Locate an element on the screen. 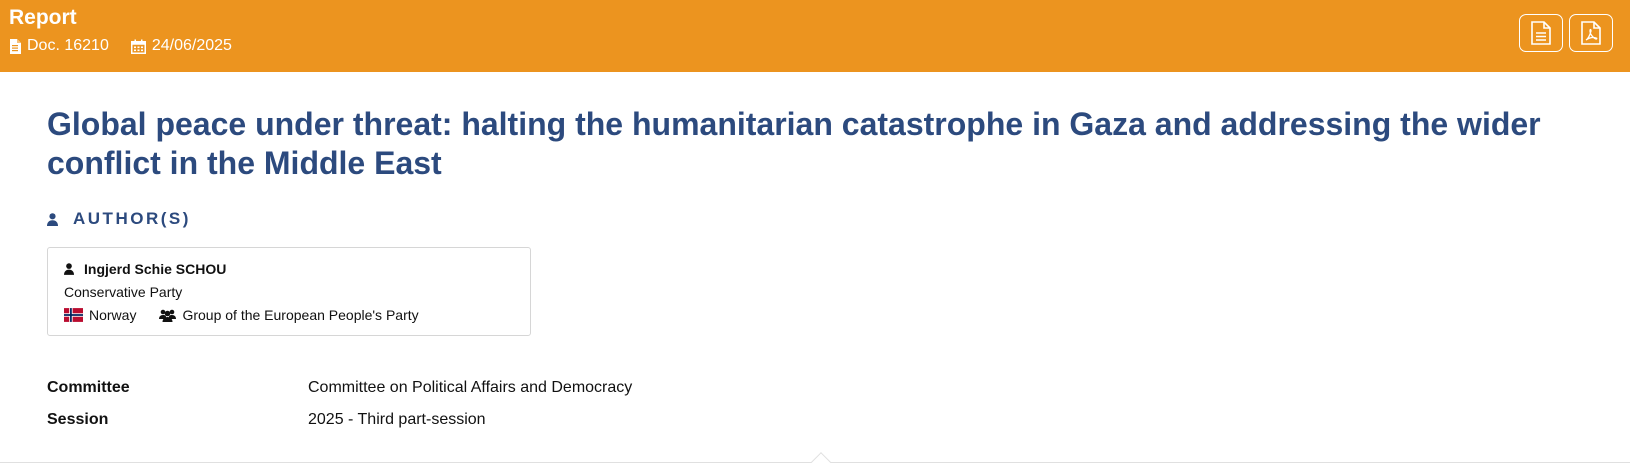 This screenshot has width=1630, height=472. pdf-icon is located at coordinates (1591, 33).